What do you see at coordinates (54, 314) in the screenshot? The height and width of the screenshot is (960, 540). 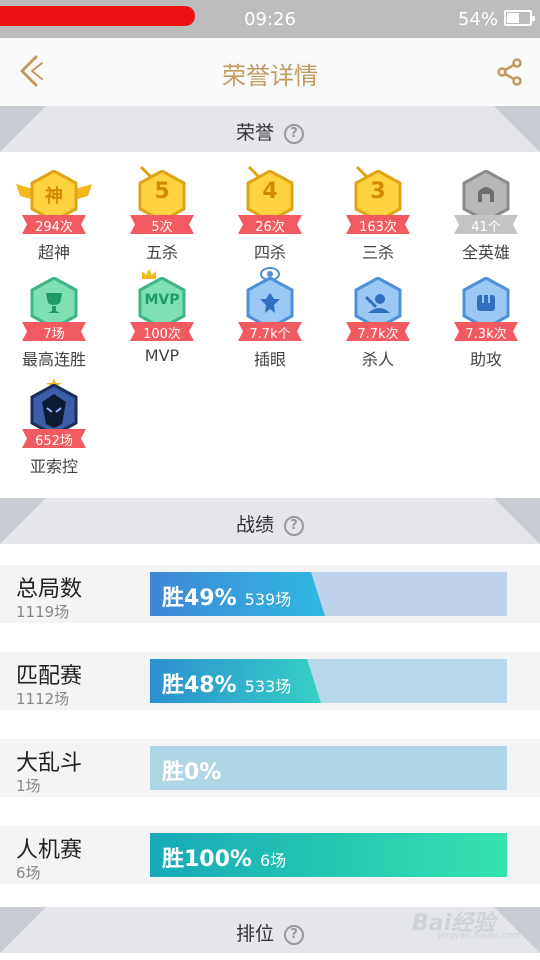 I see `badge-win-streak: 7场 最高连胜` at bounding box center [54, 314].